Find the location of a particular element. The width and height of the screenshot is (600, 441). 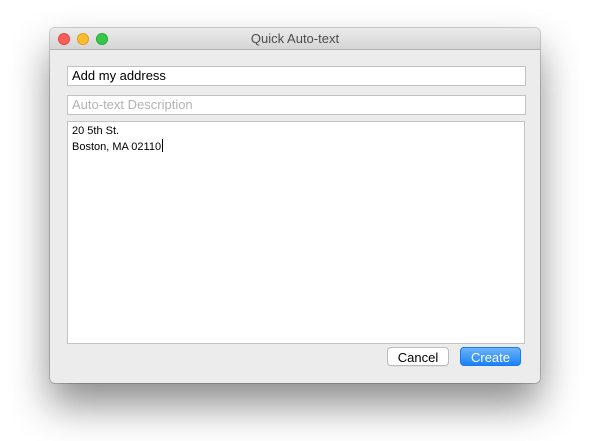

close-icon is located at coordinates (64, 39).